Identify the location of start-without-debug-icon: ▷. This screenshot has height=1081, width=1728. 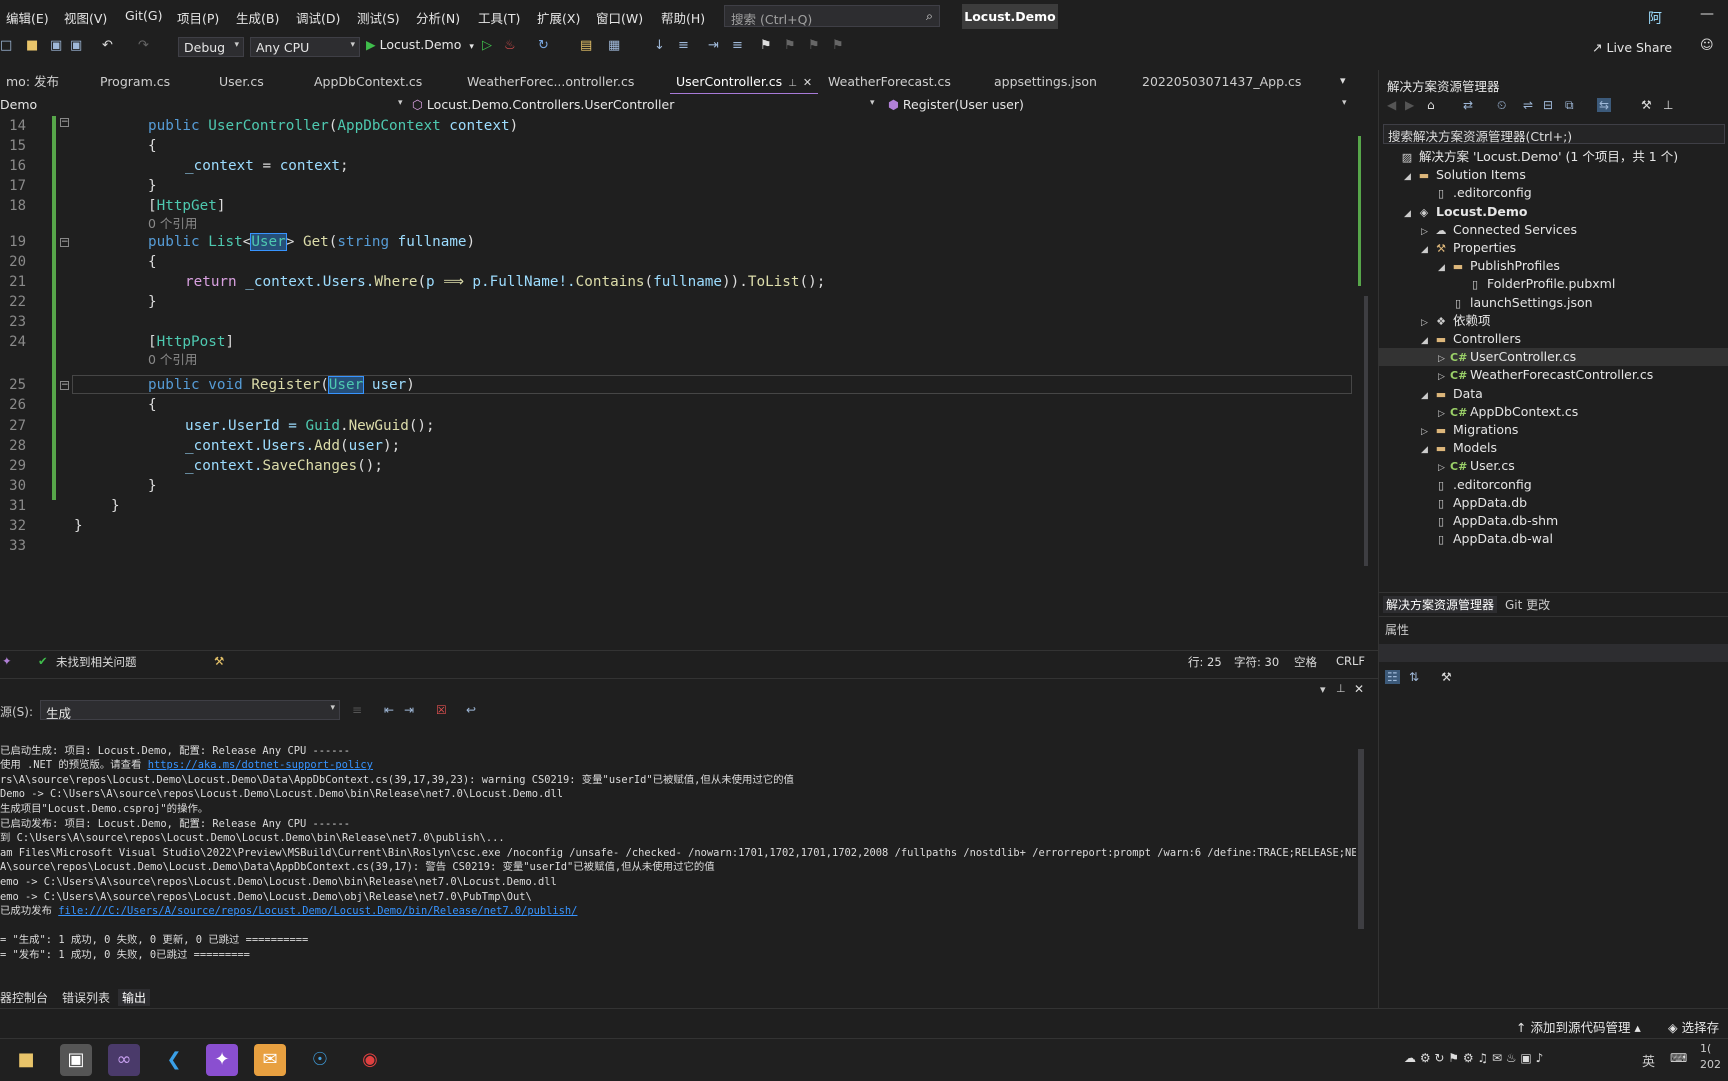
(487, 45).